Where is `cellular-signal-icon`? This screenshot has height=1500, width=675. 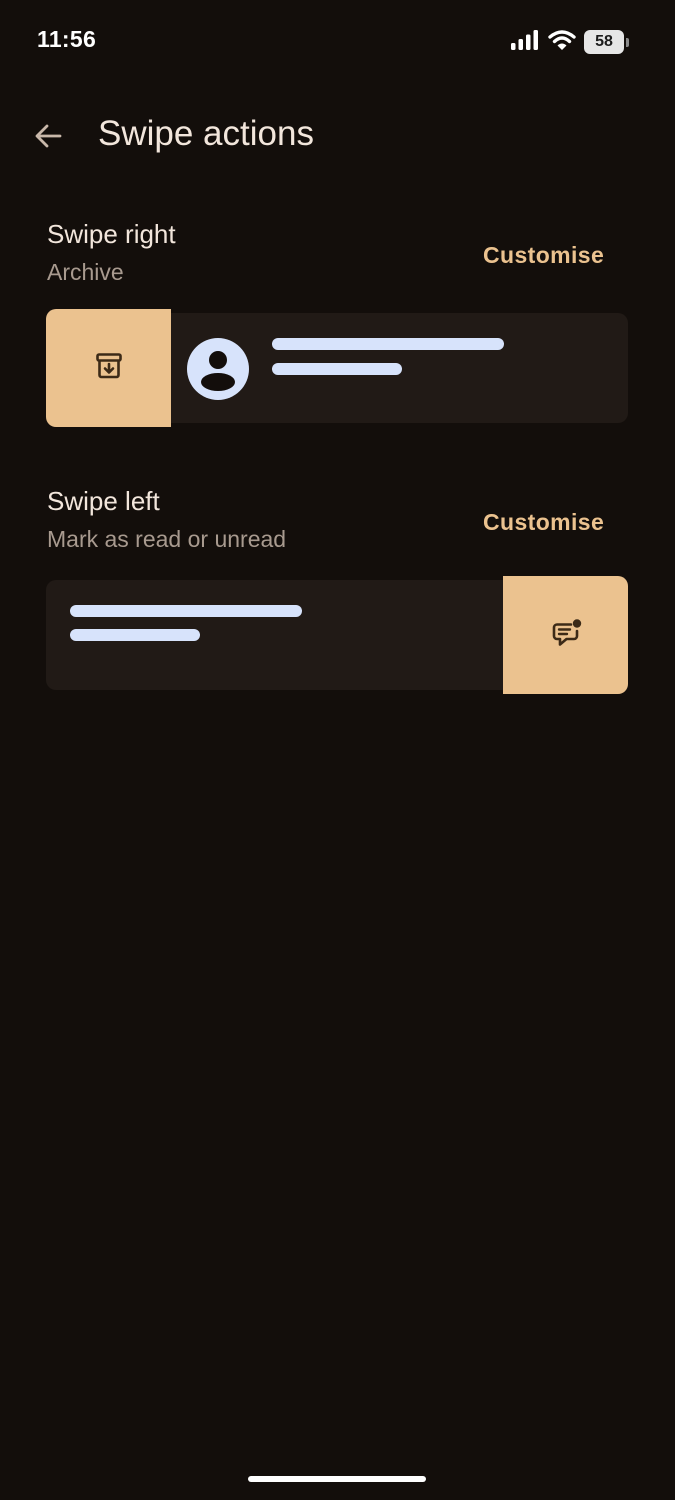 cellular-signal-icon is located at coordinates (525, 42).